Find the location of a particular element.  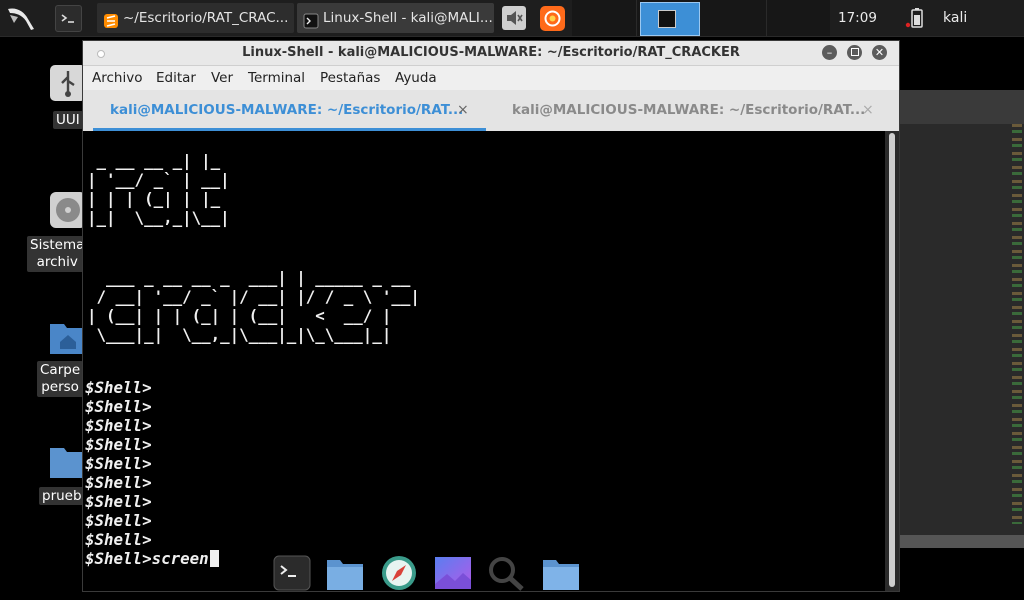

kali-menu-icon is located at coordinates (21, 18).